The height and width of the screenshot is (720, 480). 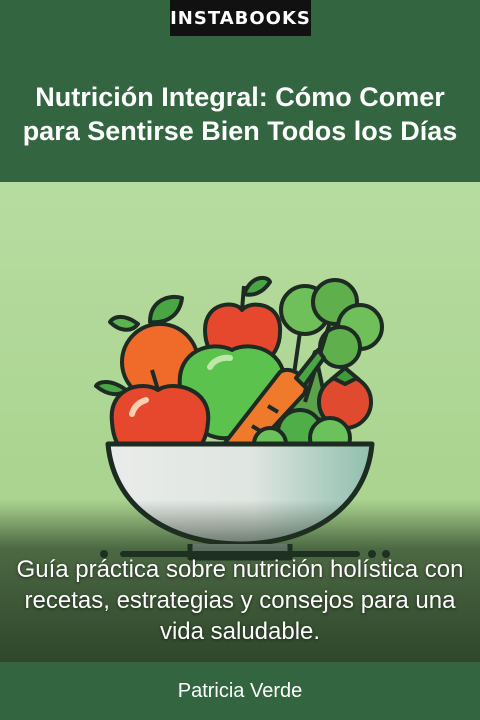 What do you see at coordinates (240, 18) in the screenshot?
I see `publisher-badge: INSTABOOKS` at bounding box center [240, 18].